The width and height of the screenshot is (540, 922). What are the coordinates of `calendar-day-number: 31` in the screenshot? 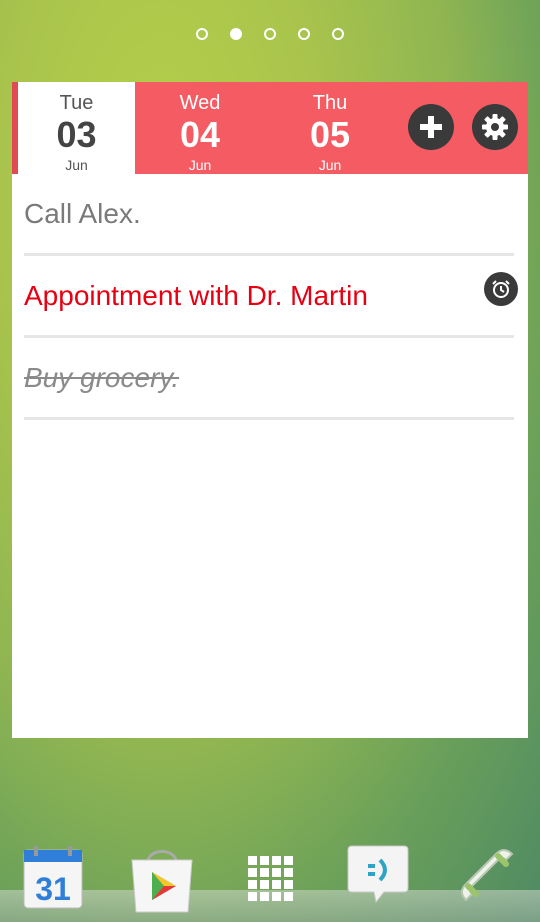 It's located at (53, 889).